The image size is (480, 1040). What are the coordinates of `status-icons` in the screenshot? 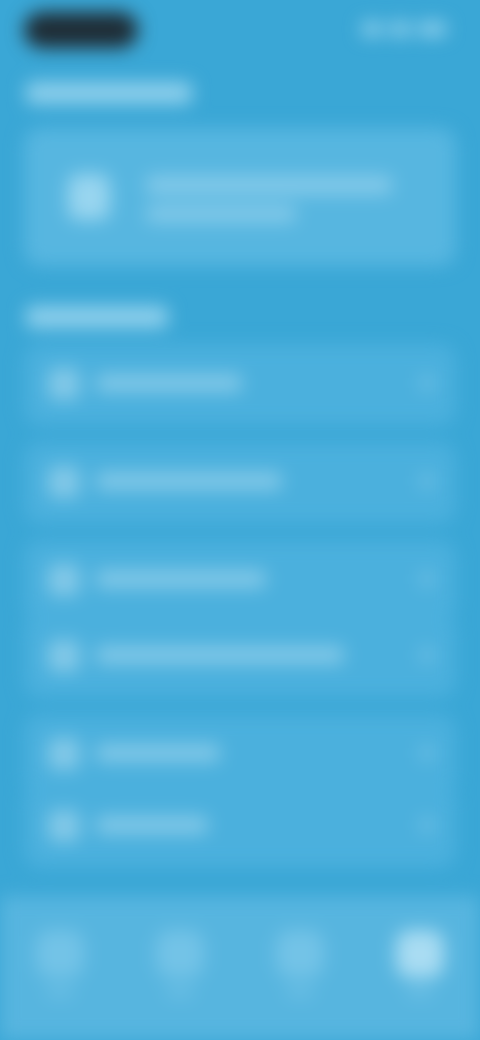 It's located at (398, 30).